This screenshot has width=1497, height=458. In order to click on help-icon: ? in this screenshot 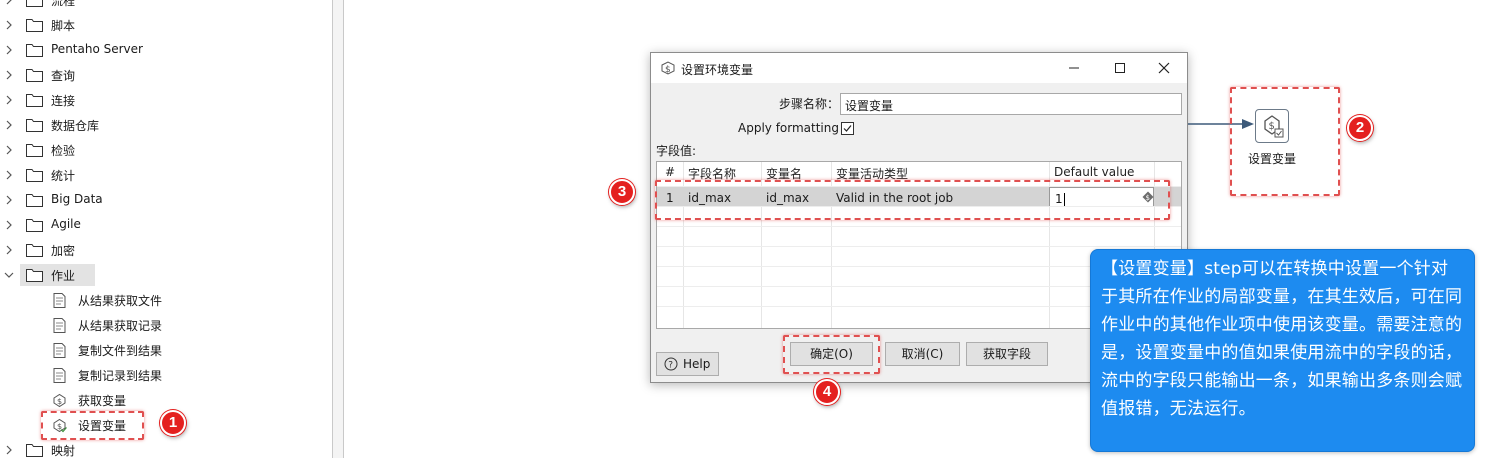, I will do `click(671, 364)`.